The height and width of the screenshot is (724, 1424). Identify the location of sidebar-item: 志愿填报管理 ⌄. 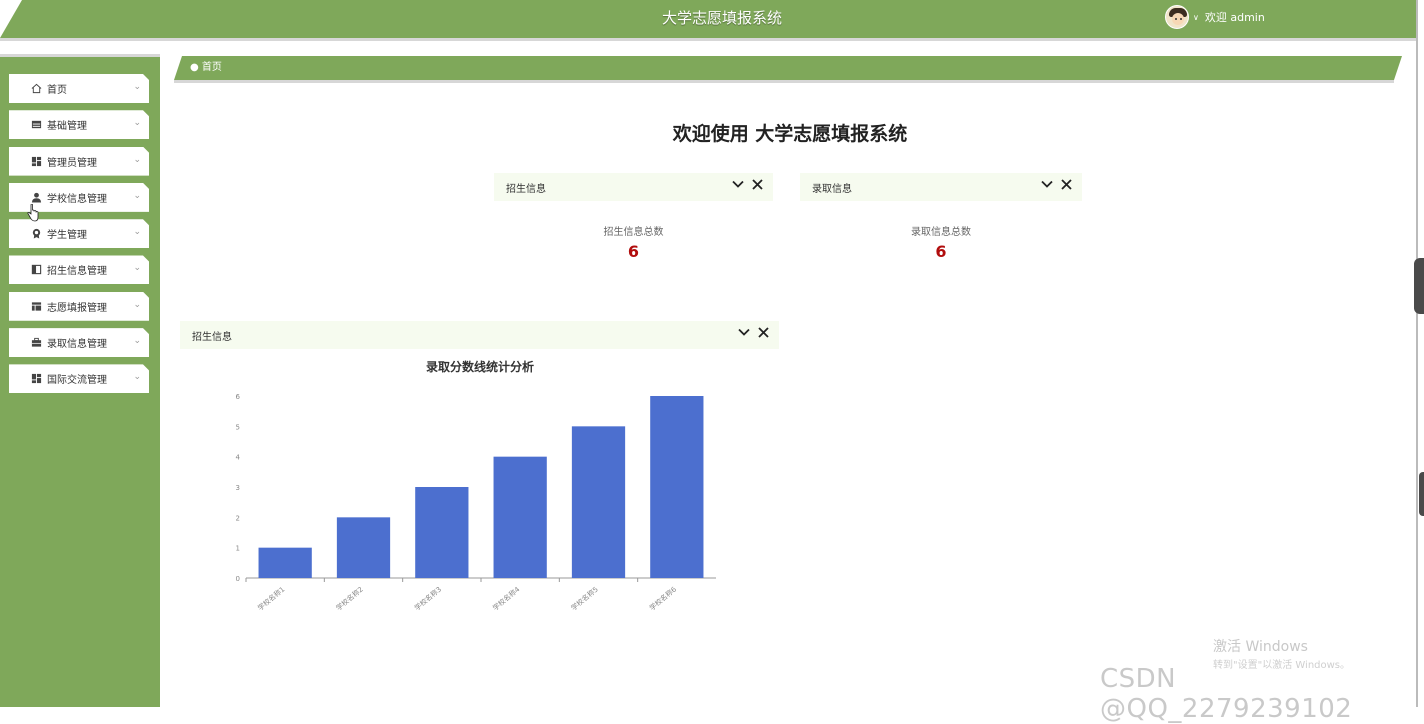
(79, 306).